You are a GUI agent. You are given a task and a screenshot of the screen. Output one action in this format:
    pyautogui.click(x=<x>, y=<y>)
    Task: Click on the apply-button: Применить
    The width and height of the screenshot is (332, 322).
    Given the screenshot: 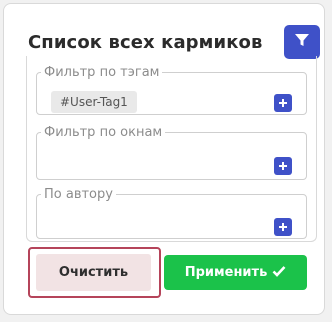 What is the action you would take?
    pyautogui.click(x=235, y=272)
    